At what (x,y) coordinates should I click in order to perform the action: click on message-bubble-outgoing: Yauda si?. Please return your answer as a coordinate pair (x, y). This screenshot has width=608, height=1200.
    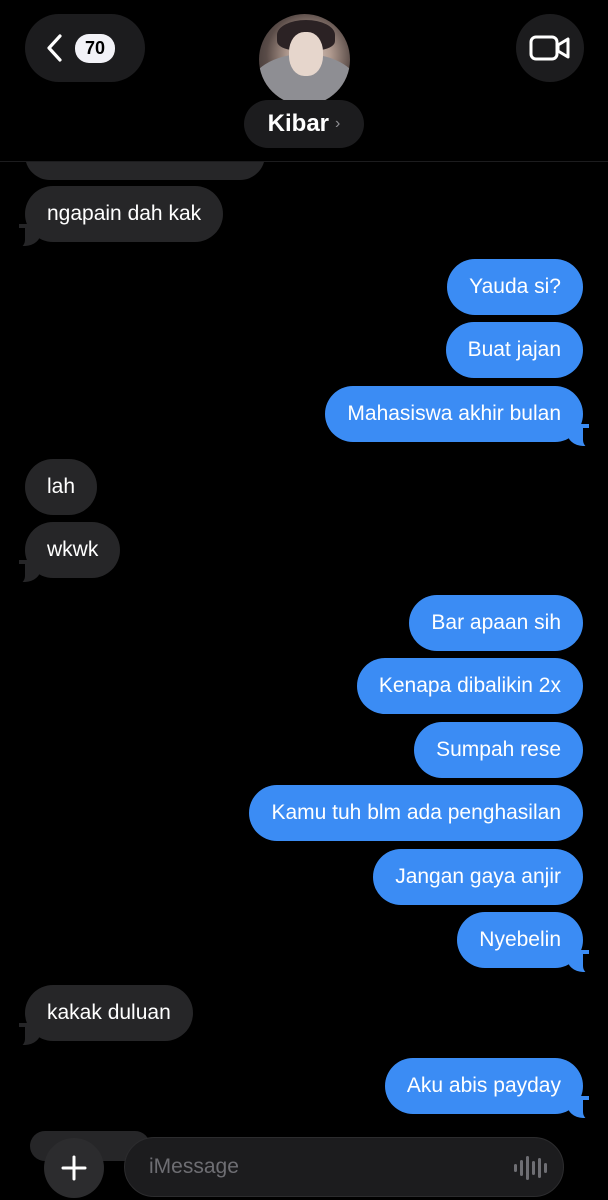
    Looking at the image, I should click on (515, 287).